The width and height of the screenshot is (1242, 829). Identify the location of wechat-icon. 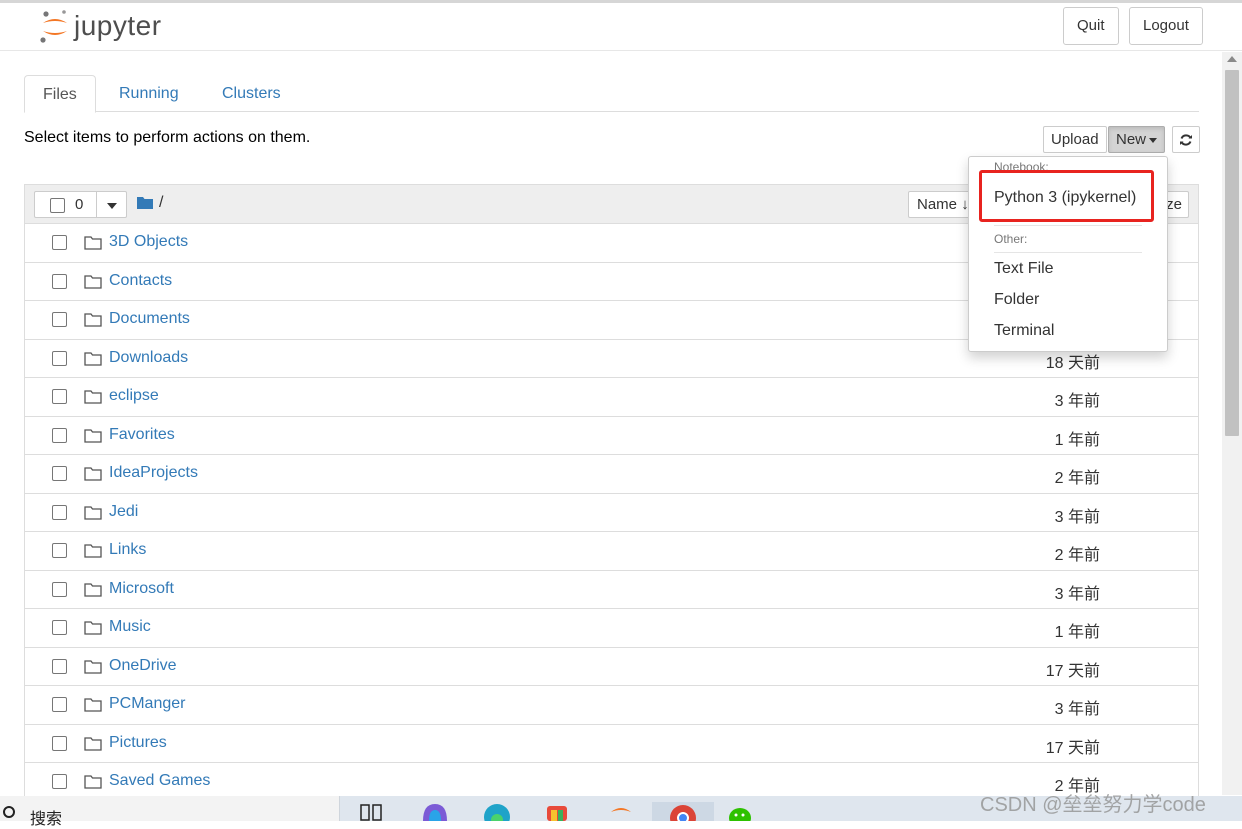
(741, 815).